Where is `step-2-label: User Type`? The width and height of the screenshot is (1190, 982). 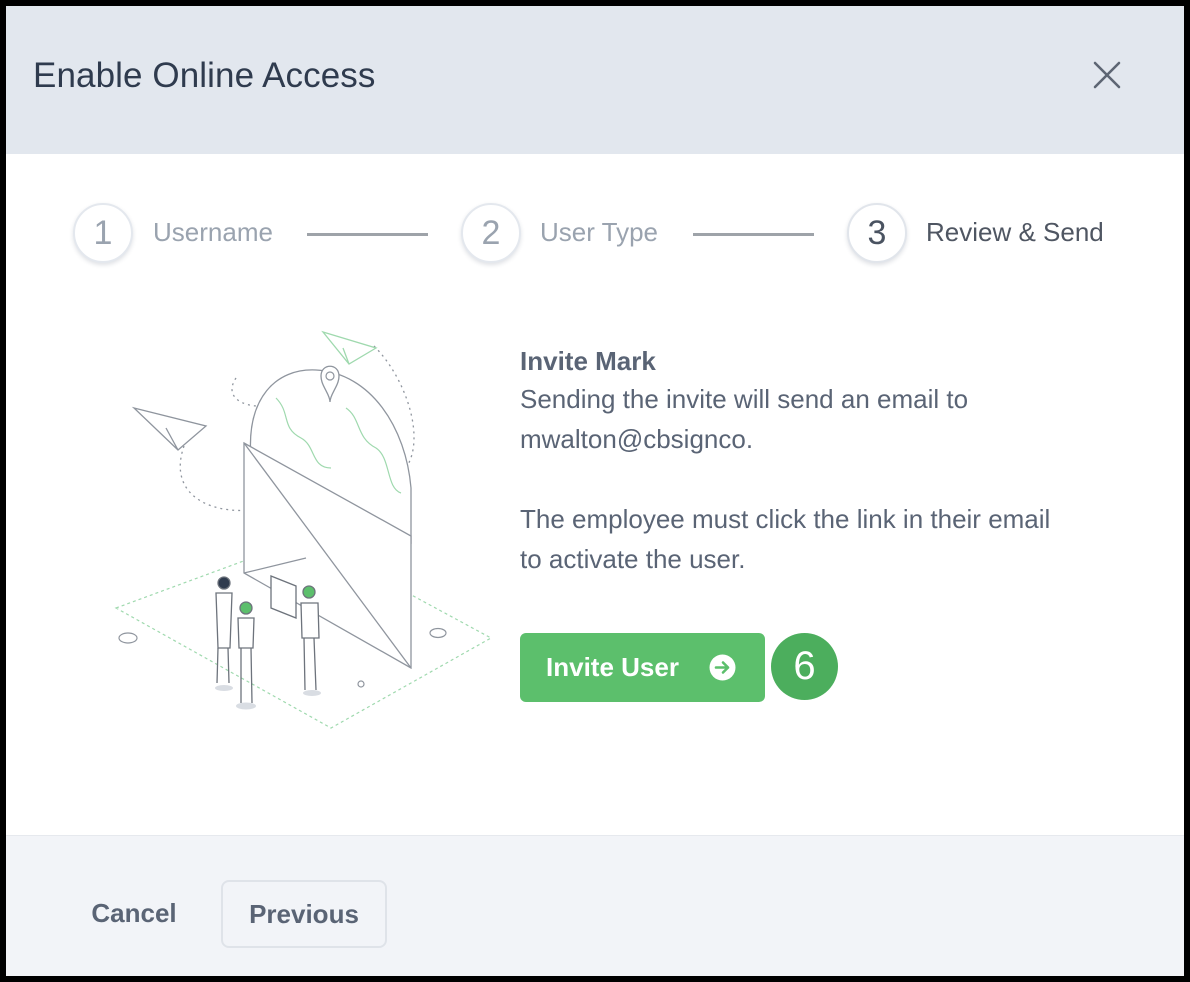
step-2-label: User Type is located at coordinates (599, 232).